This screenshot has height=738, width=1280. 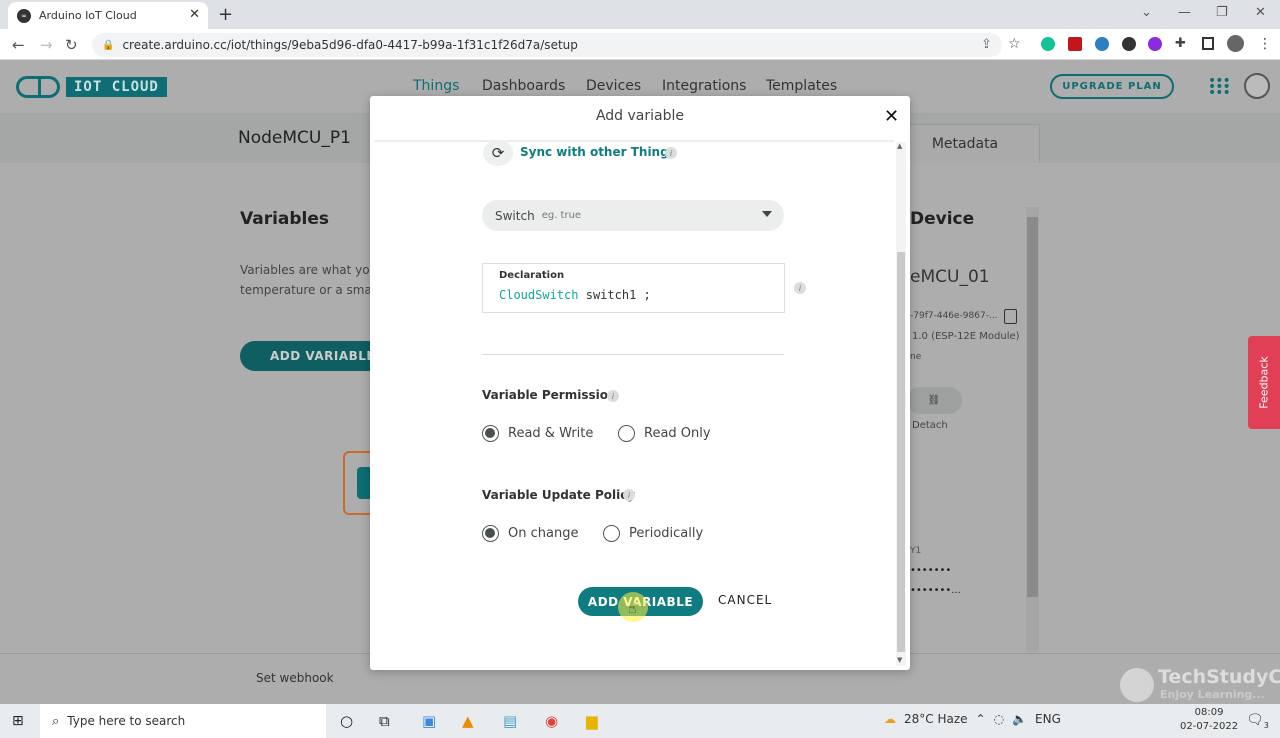 I want to click on copy-icon, so click(x=1010, y=316).